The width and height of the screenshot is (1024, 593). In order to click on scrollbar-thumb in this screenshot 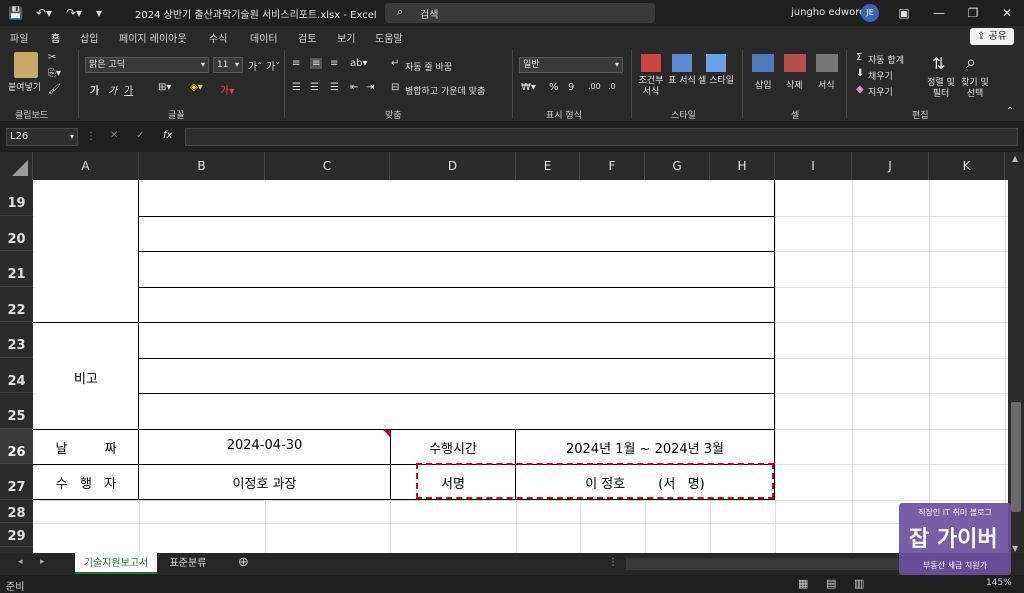, I will do `click(1016, 457)`.